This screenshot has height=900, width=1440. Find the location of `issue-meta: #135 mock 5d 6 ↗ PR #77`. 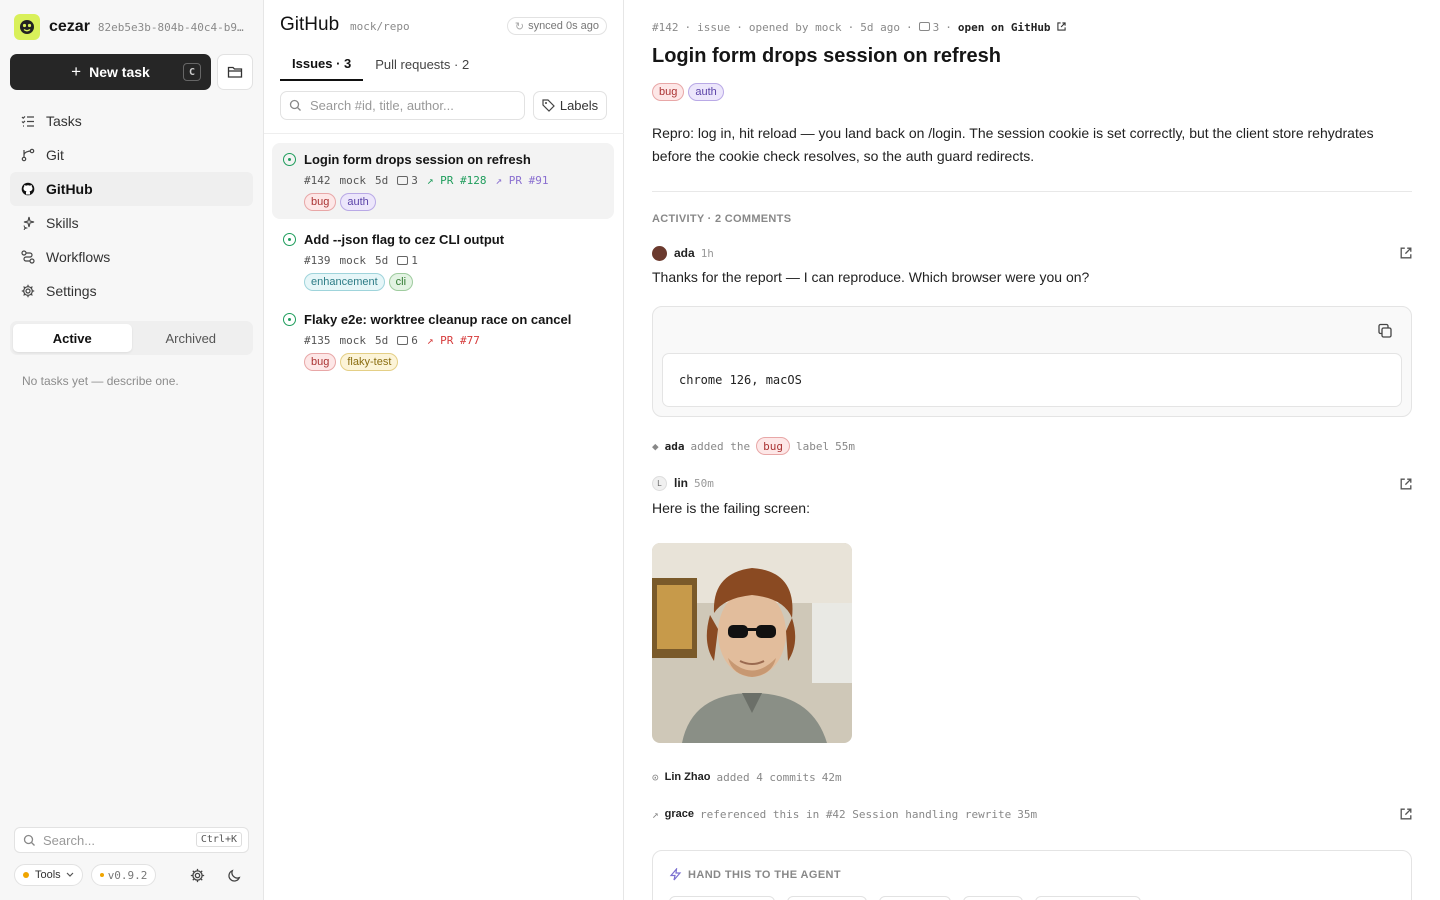

issue-meta: #135 mock 5d 6 ↗ PR #77 is located at coordinates (459, 340).